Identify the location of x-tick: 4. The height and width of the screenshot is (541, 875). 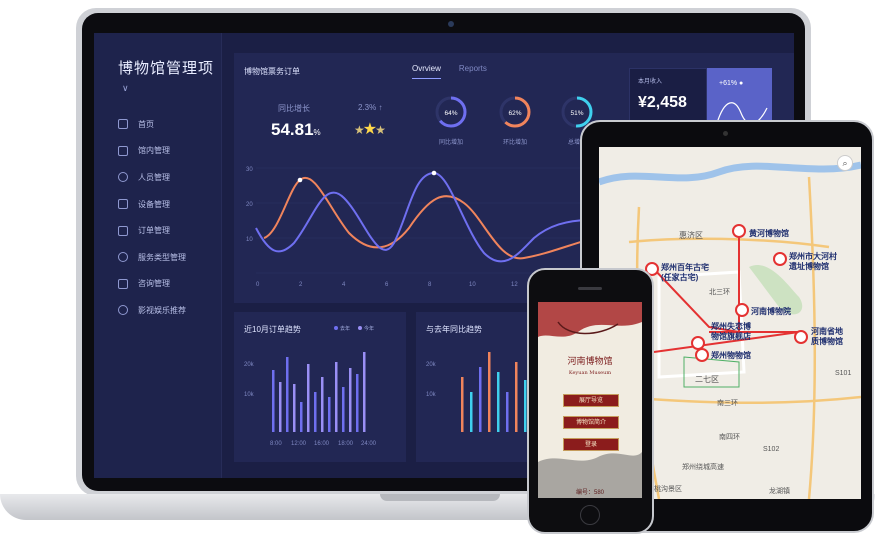
(344, 285).